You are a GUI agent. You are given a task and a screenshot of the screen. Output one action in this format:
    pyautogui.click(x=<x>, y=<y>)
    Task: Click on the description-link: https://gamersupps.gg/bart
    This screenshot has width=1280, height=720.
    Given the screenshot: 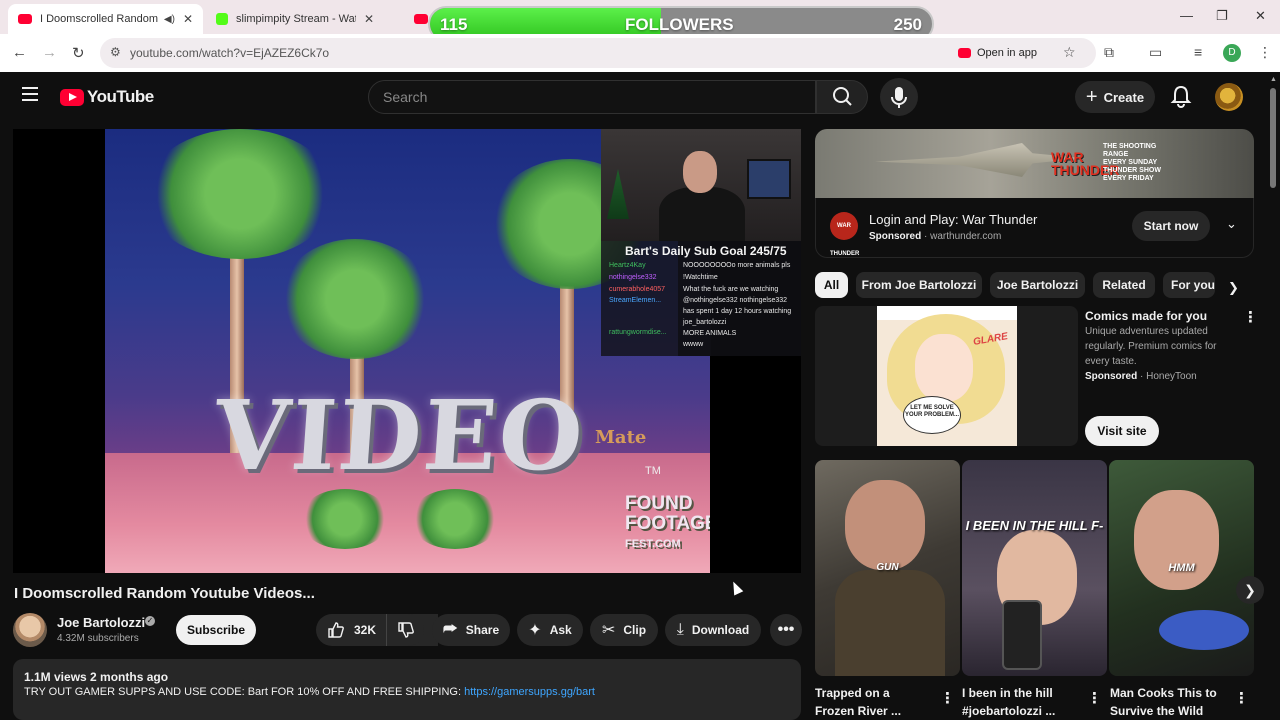 What is the action you would take?
    pyautogui.click(x=529, y=692)
    